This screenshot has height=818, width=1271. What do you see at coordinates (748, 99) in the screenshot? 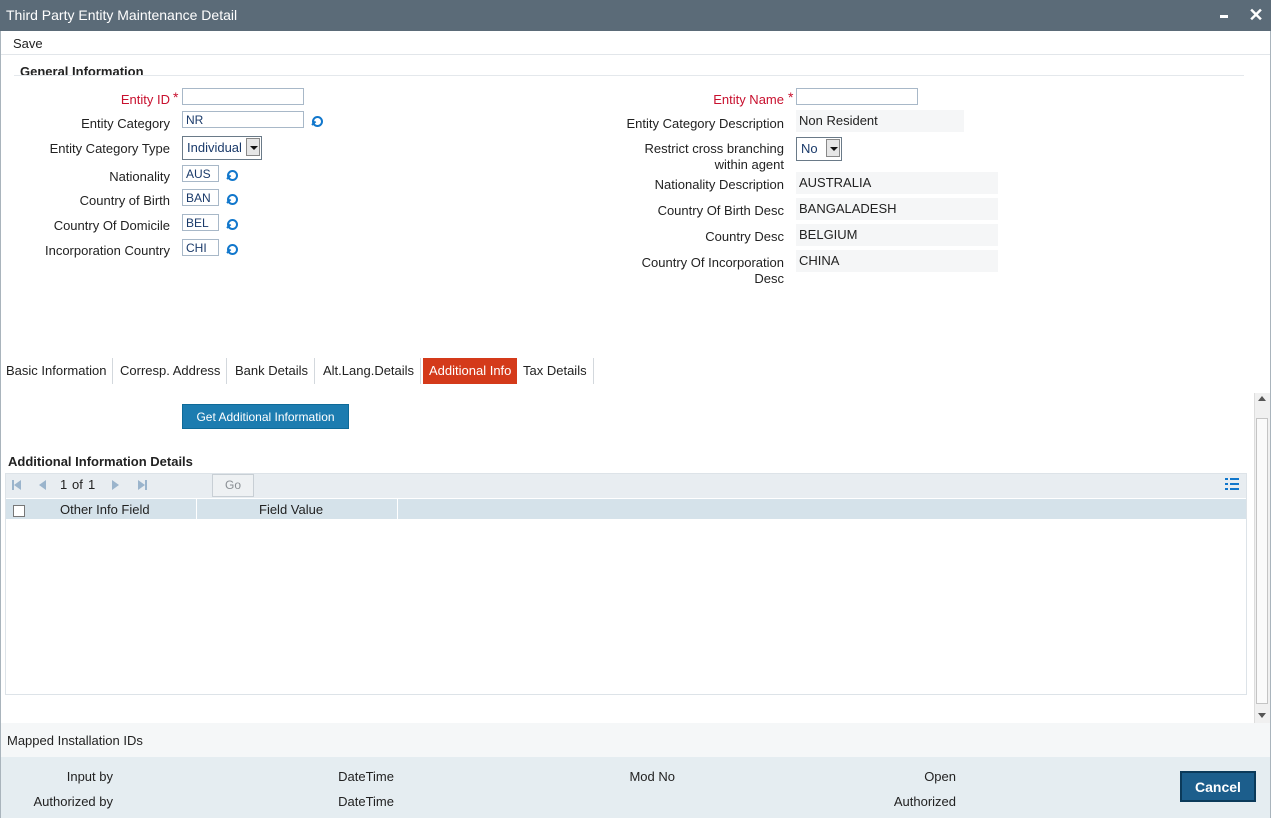
I see `entity-name-label: Entity Name` at bounding box center [748, 99].